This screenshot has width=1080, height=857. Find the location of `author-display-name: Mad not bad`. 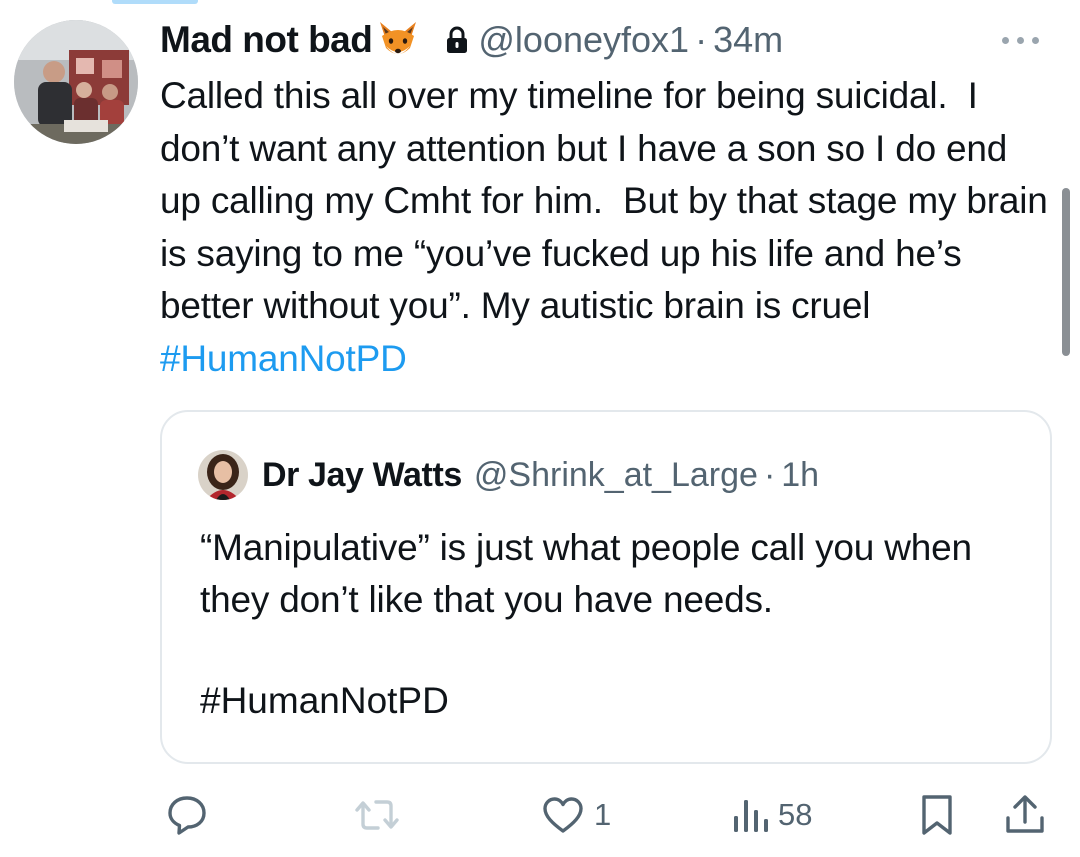

author-display-name: Mad not bad is located at coordinates (266, 40).